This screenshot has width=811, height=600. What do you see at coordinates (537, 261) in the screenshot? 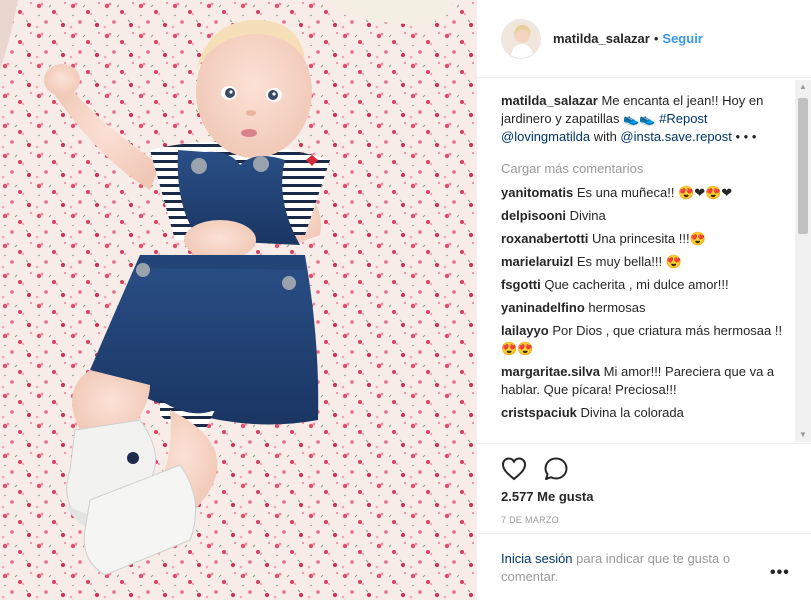
I see `comment-username-link: marielaruizl` at bounding box center [537, 261].